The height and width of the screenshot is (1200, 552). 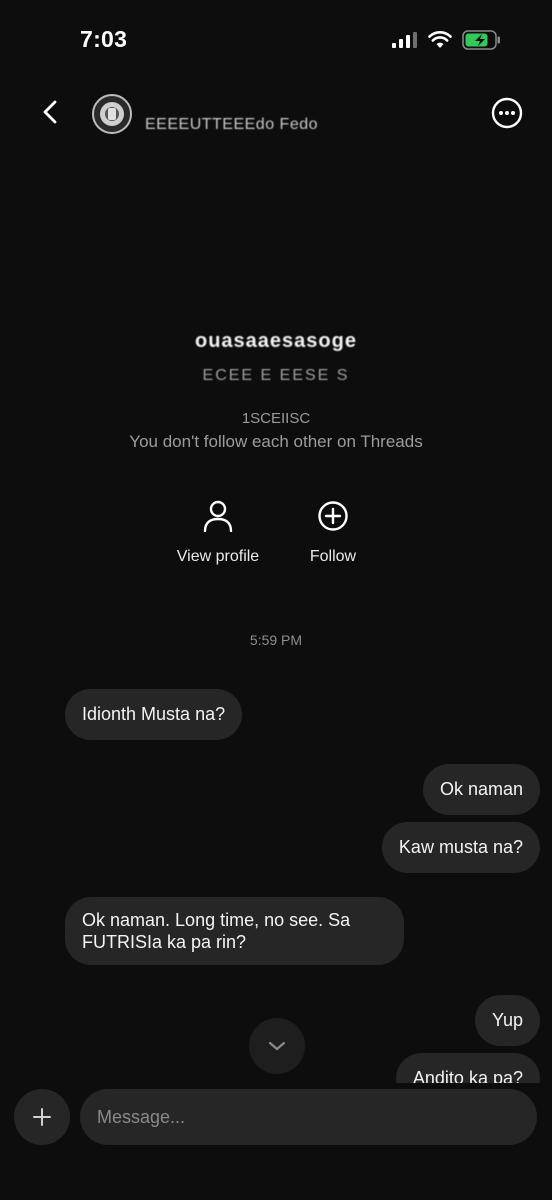 What do you see at coordinates (507, 113) in the screenshot?
I see `more-options-icon` at bounding box center [507, 113].